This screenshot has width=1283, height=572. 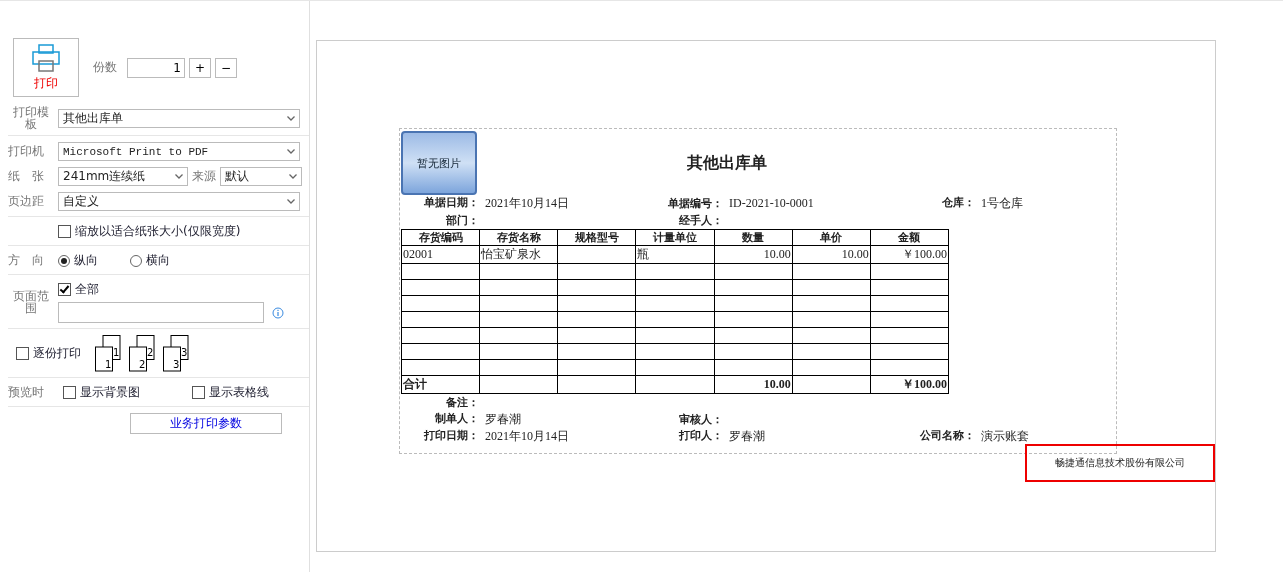 What do you see at coordinates (909, 254) in the screenshot?
I see `table-cell: ￥100.00` at bounding box center [909, 254].